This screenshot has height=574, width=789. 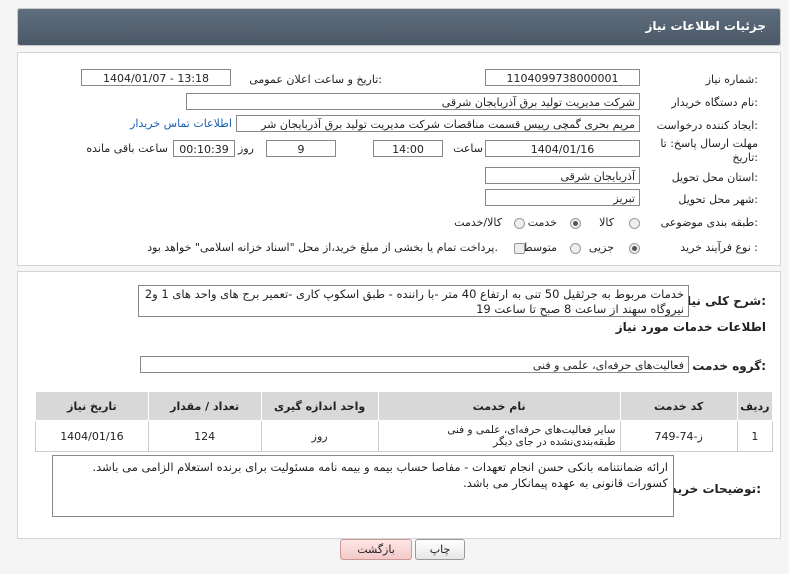 What do you see at coordinates (606, 222) in the screenshot?
I see `category-goods-label: کالا` at bounding box center [606, 222].